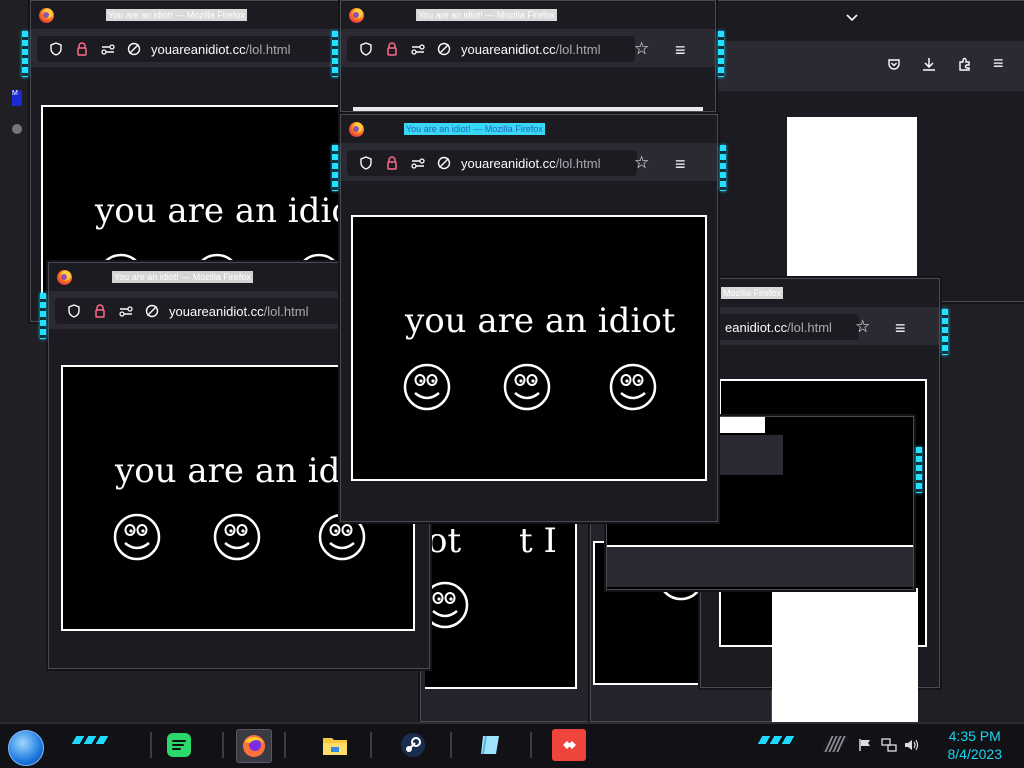 The image size is (1024, 768). I want to click on spotify-icon, so click(179, 745).